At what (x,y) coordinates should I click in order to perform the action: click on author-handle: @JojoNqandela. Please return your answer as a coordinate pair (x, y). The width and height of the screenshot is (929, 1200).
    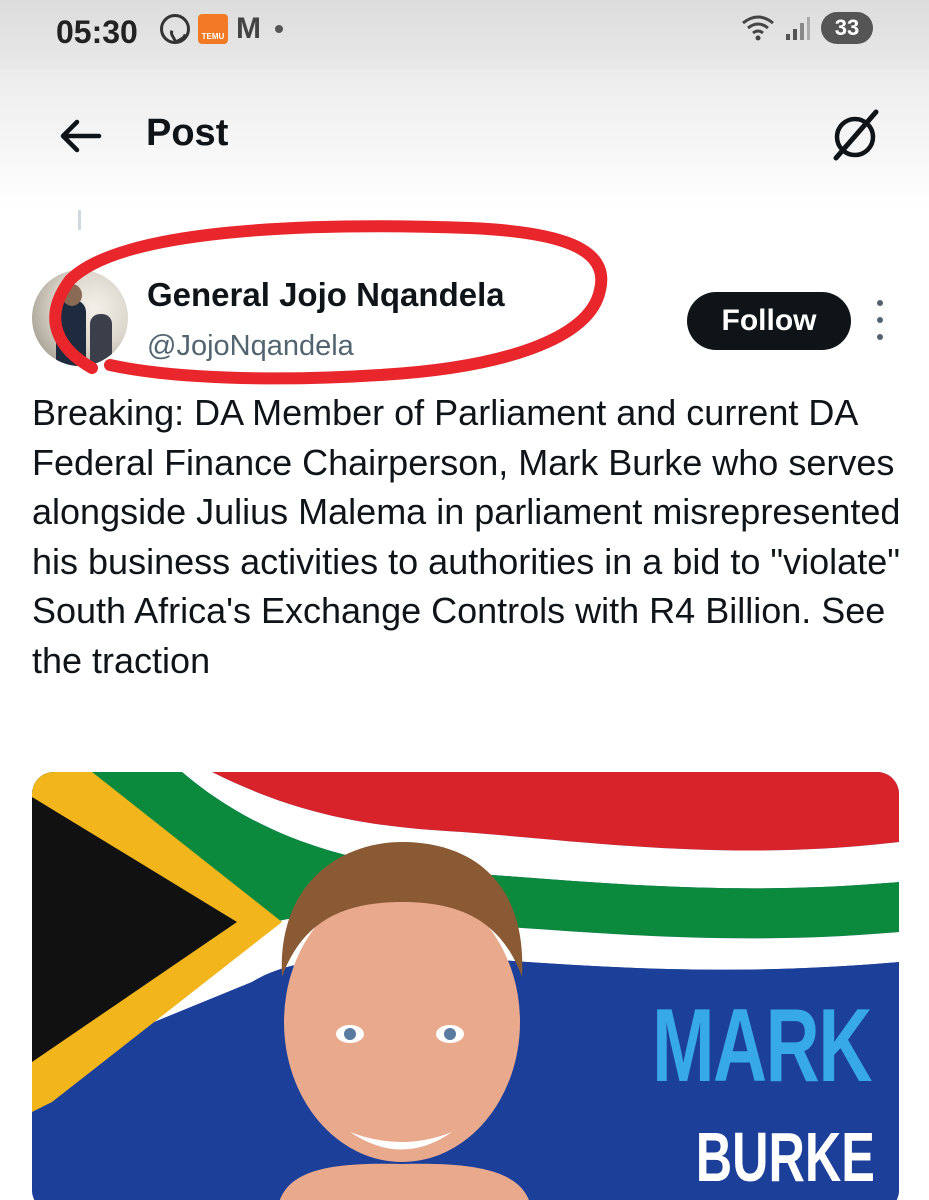
    Looking at the image, I should click on (250, 346).